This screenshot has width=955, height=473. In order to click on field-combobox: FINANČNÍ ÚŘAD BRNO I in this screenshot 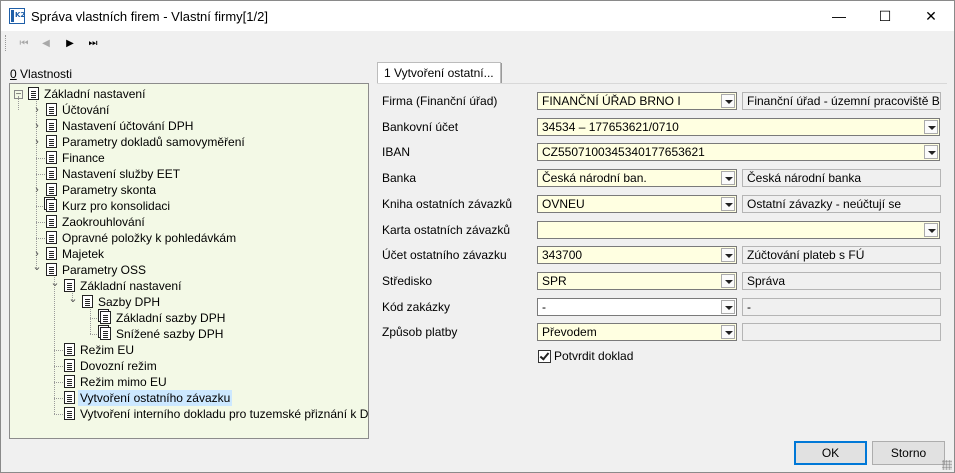, I will do `click(637, 101)`.